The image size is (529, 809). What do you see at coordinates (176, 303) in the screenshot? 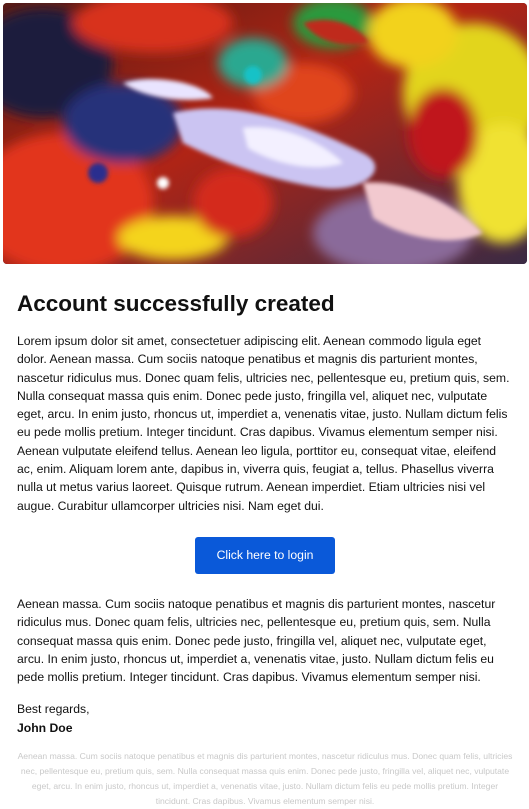
I see `page-title: Account successfully created` at bounding box center [176, 303].